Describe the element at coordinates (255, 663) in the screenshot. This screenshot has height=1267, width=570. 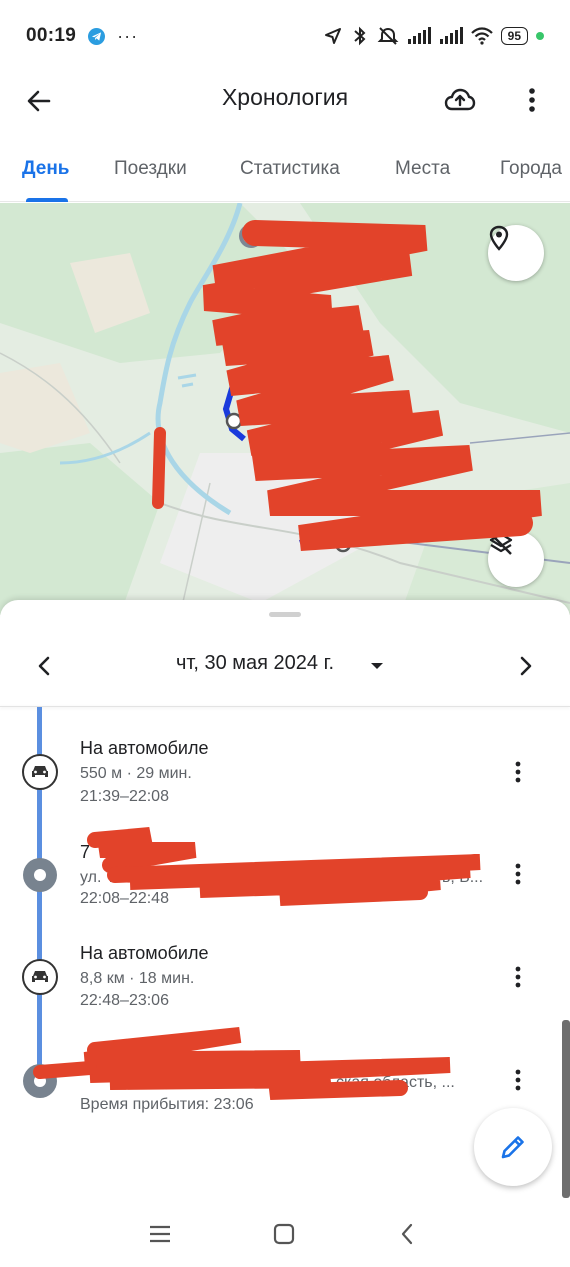
I see `date-selector: чт, 30 мая 2024 г.` at that location.